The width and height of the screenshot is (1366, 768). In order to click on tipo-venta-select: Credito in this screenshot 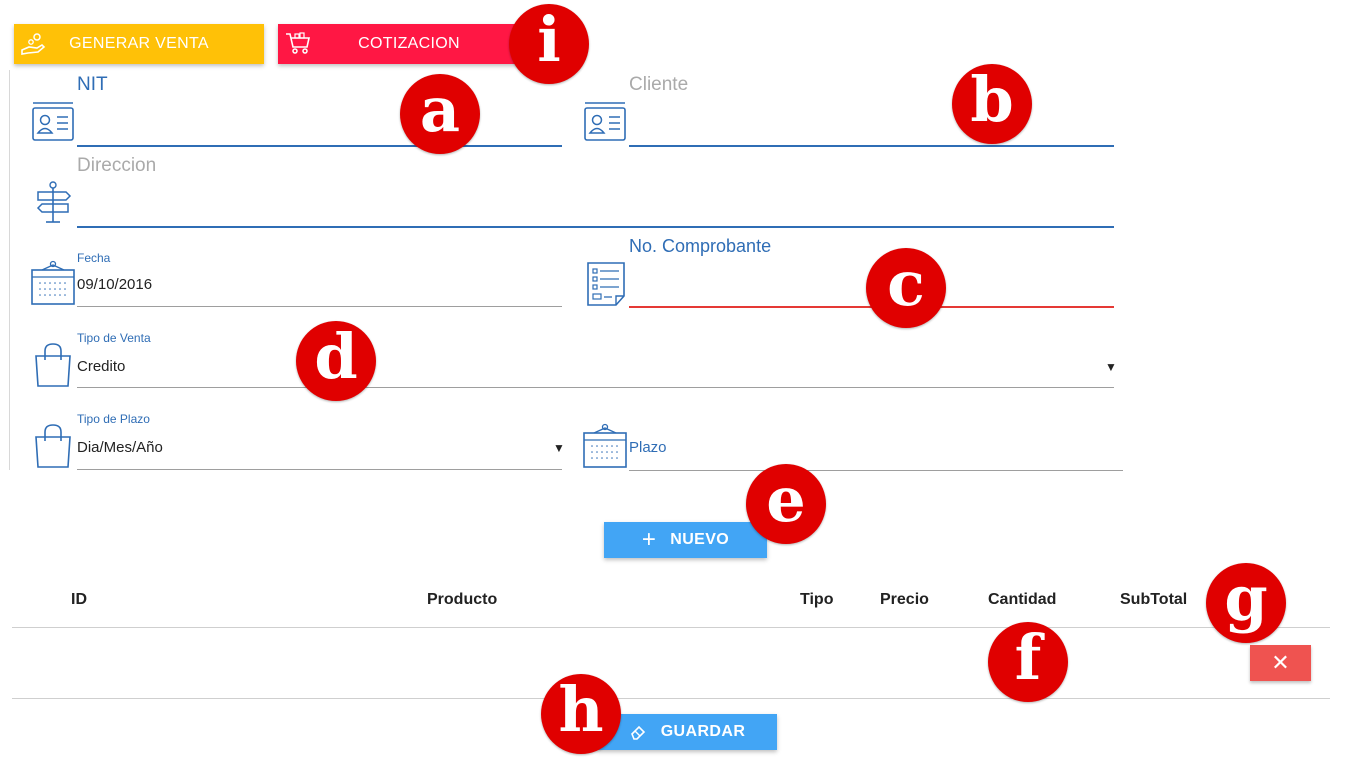, I will do `click(101, 366)`.